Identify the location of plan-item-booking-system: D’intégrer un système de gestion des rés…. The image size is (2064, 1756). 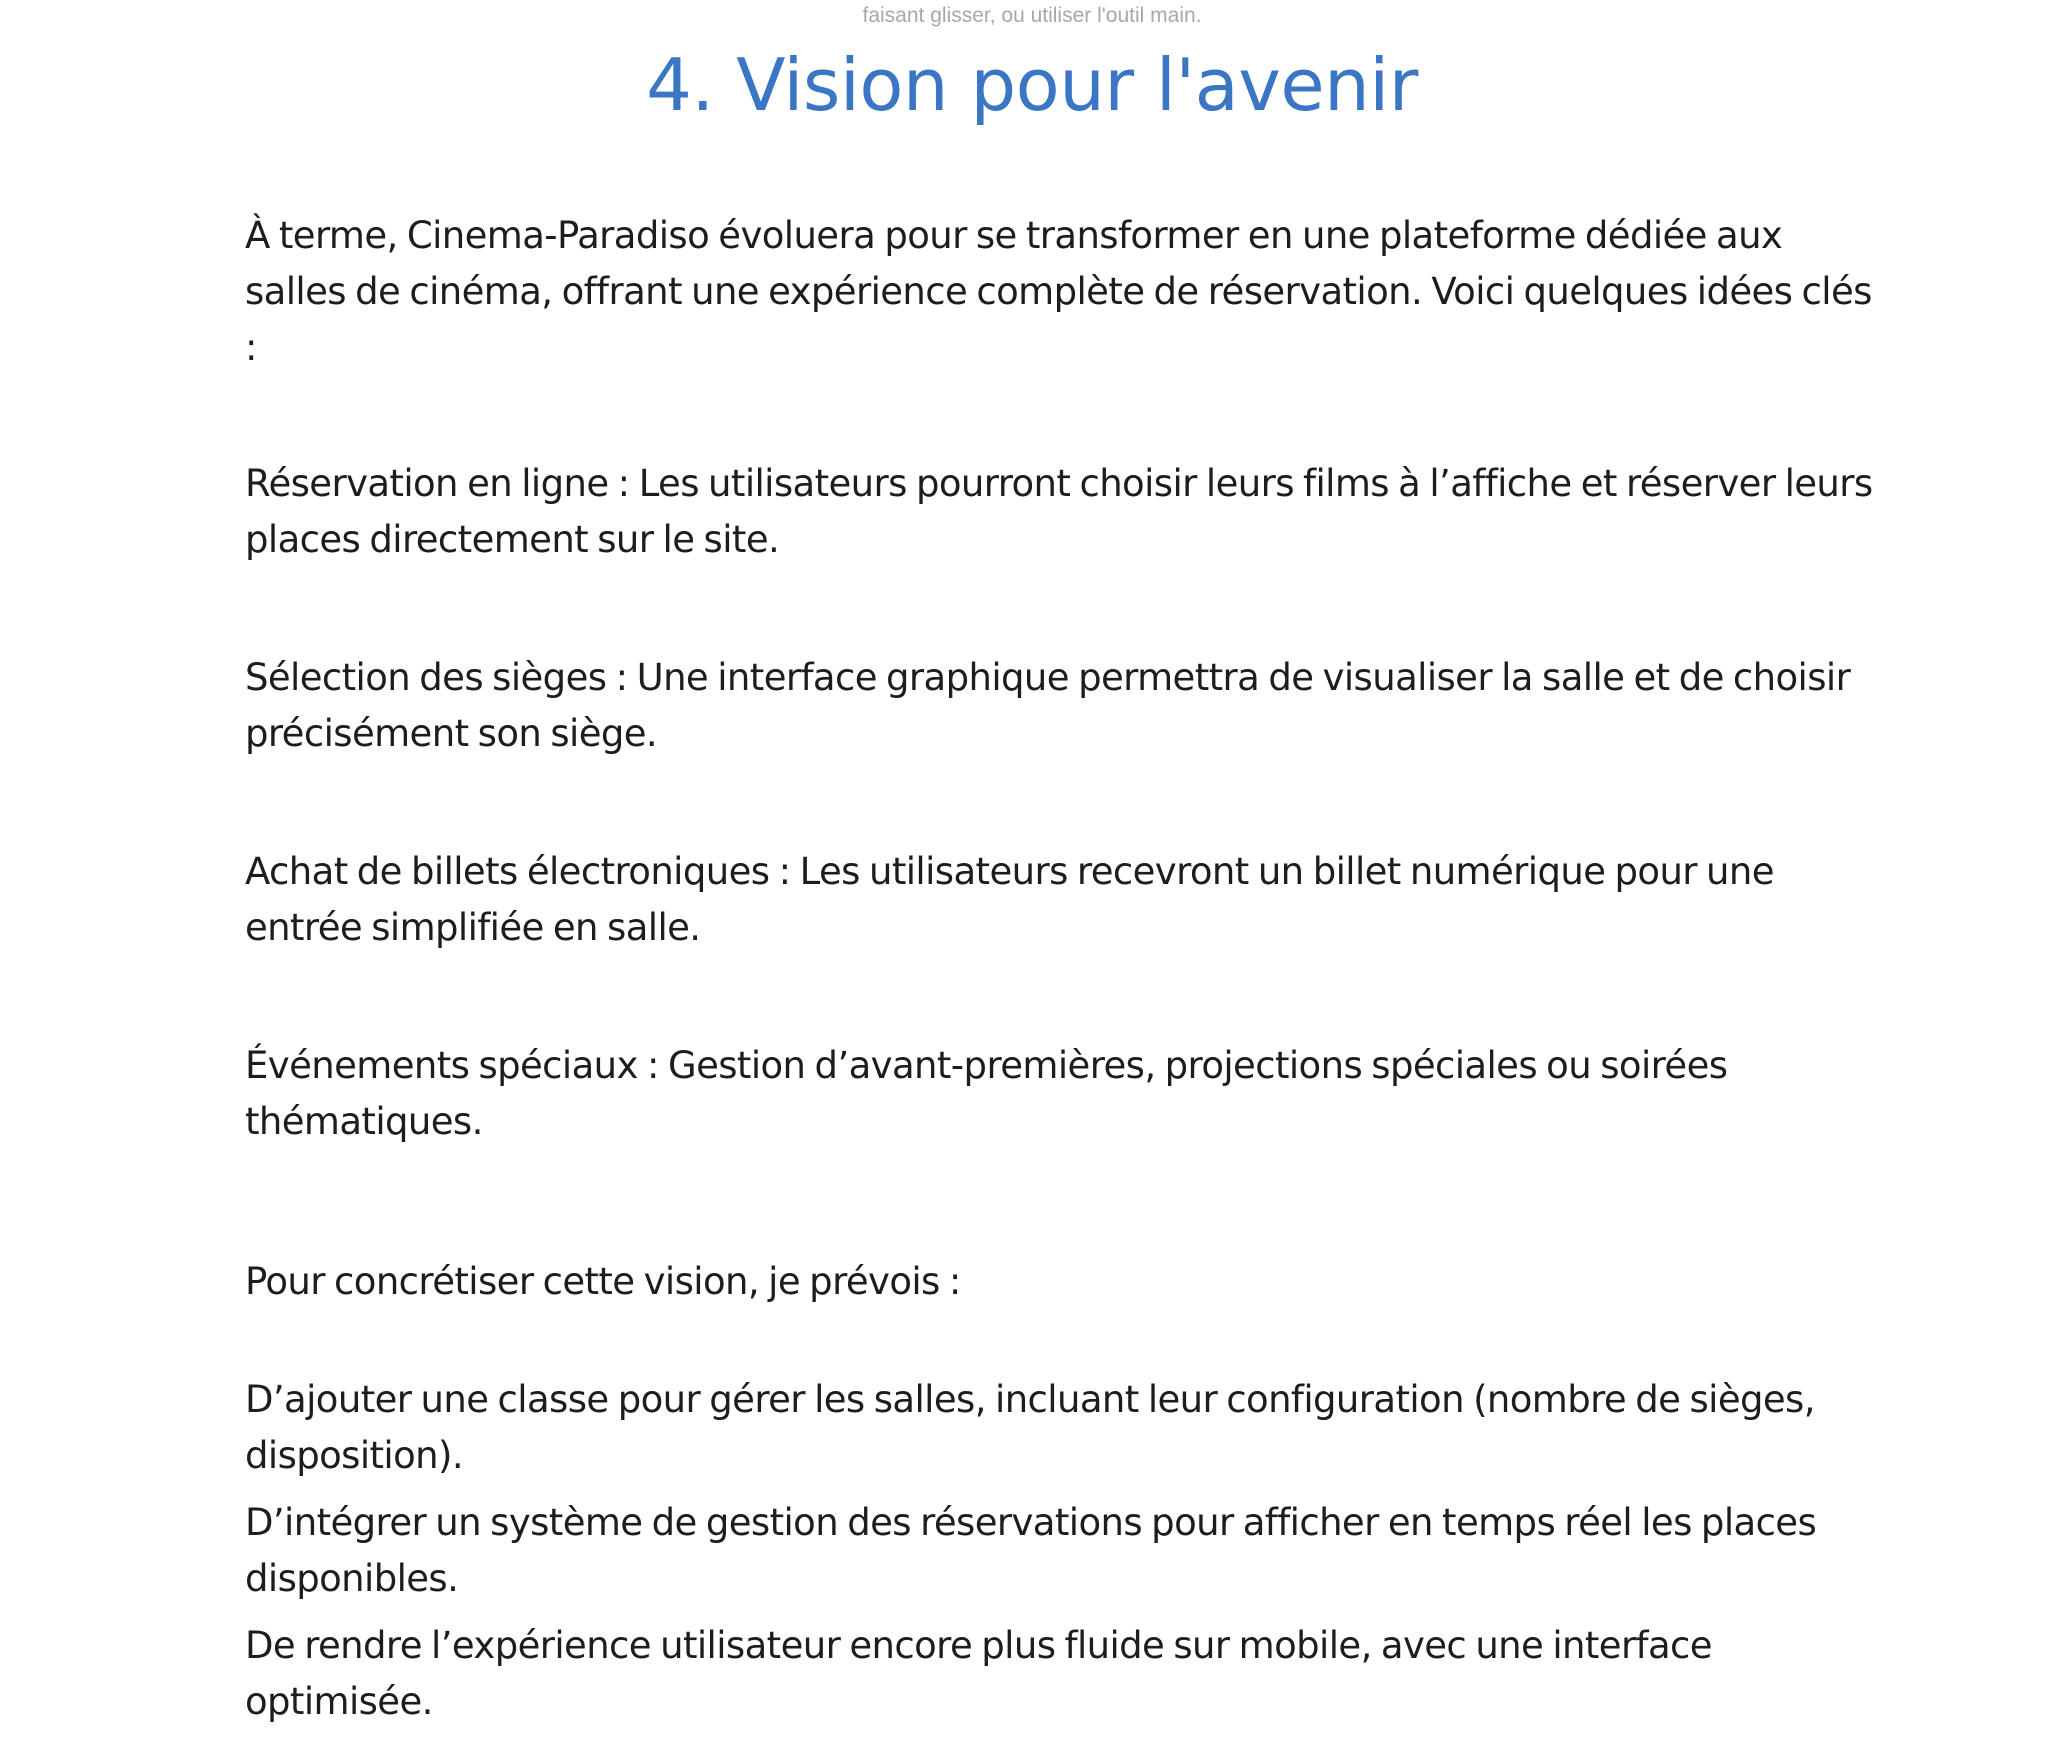
(1031, 1550).